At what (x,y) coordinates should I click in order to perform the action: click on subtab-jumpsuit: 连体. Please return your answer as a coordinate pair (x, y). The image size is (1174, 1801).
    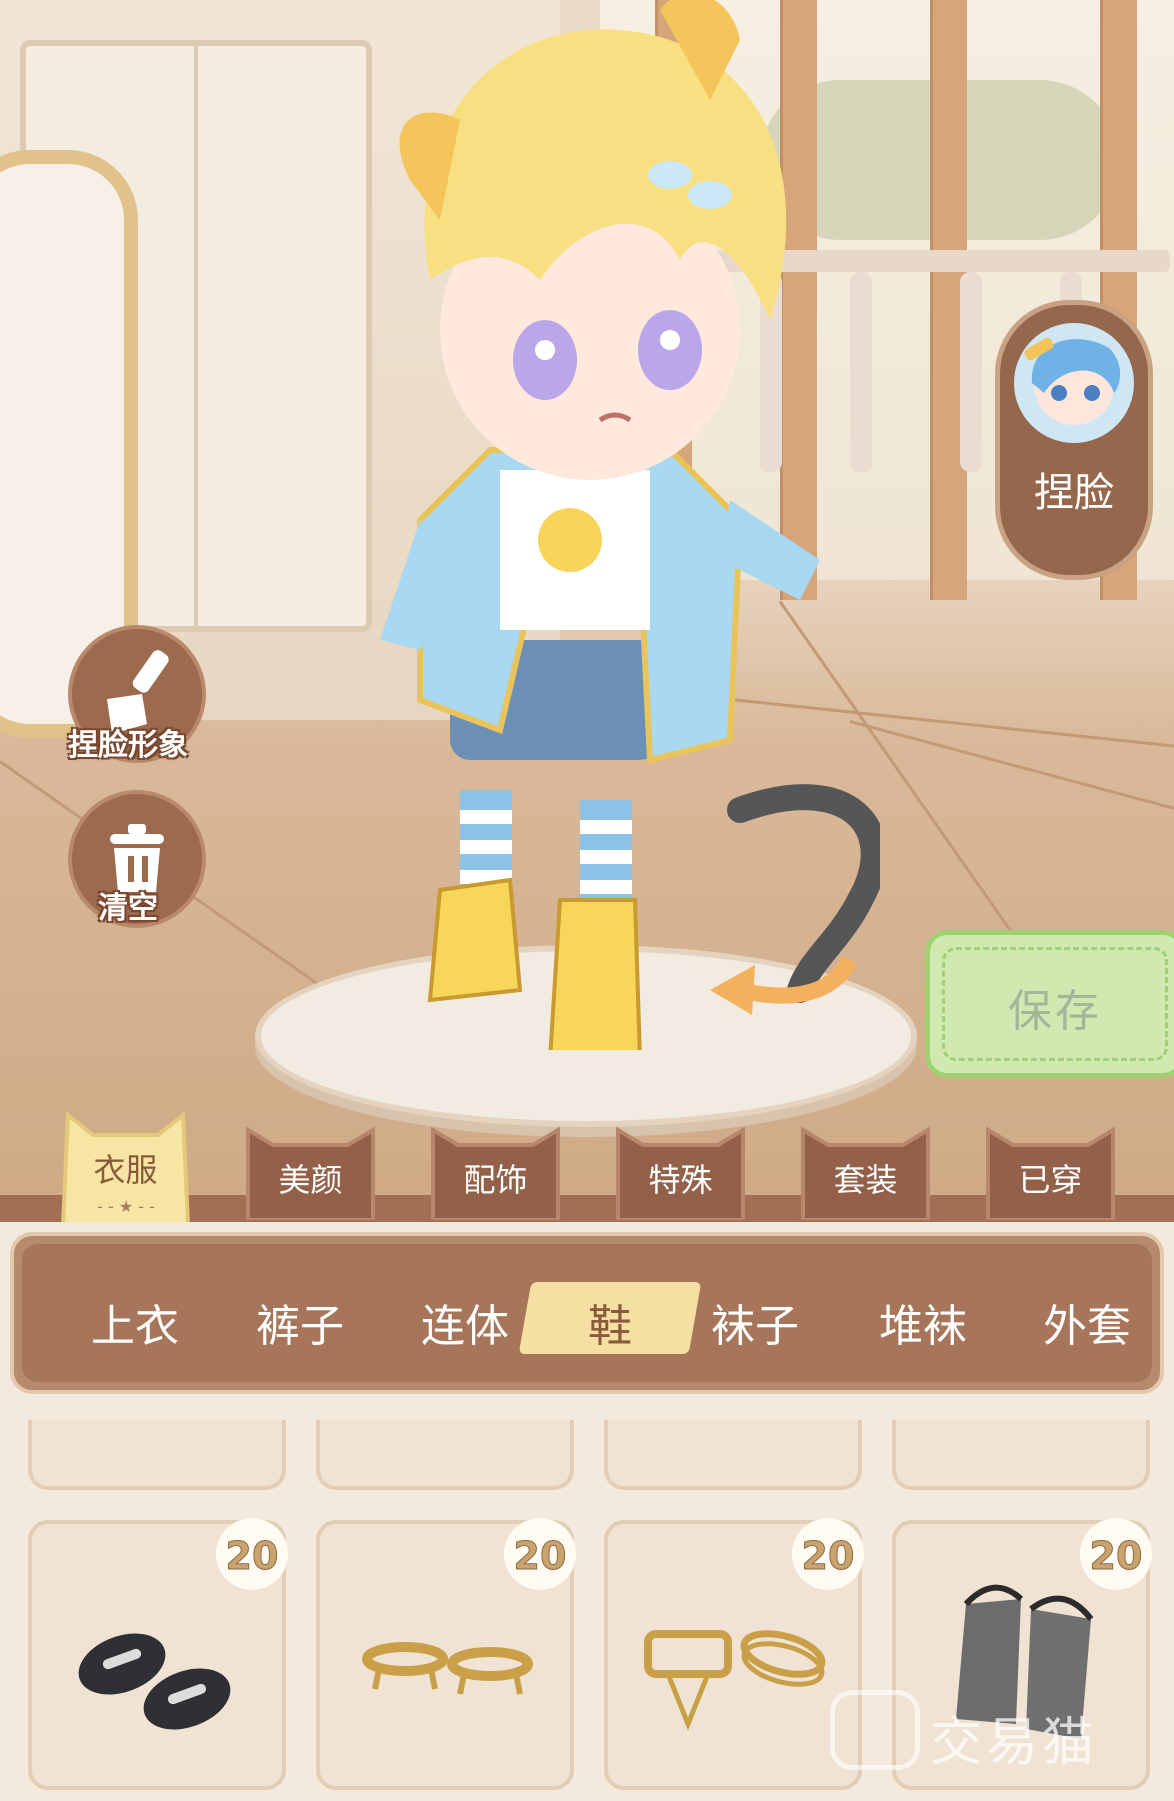
    Looking at the image, I should click on (465, 1322).